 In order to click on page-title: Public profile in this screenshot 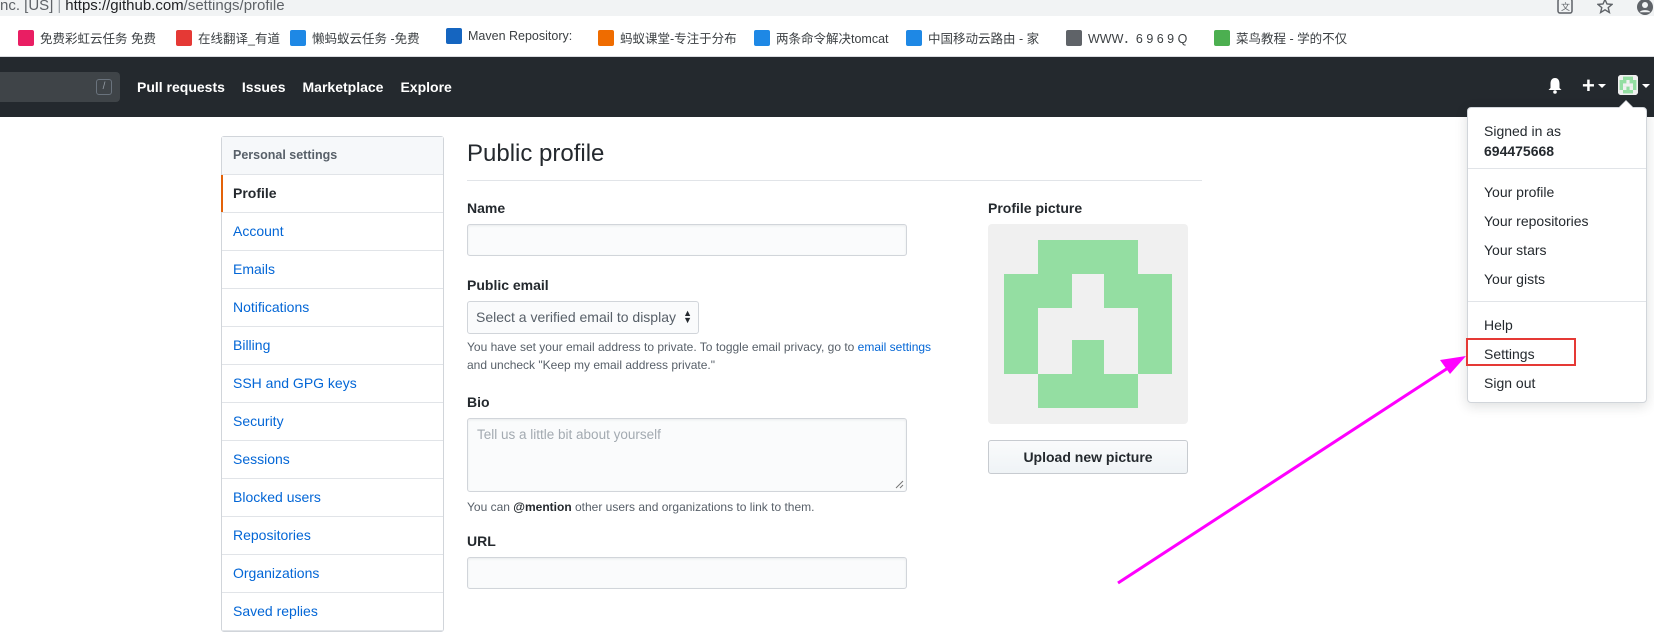, I will do `click(536, 153)`.